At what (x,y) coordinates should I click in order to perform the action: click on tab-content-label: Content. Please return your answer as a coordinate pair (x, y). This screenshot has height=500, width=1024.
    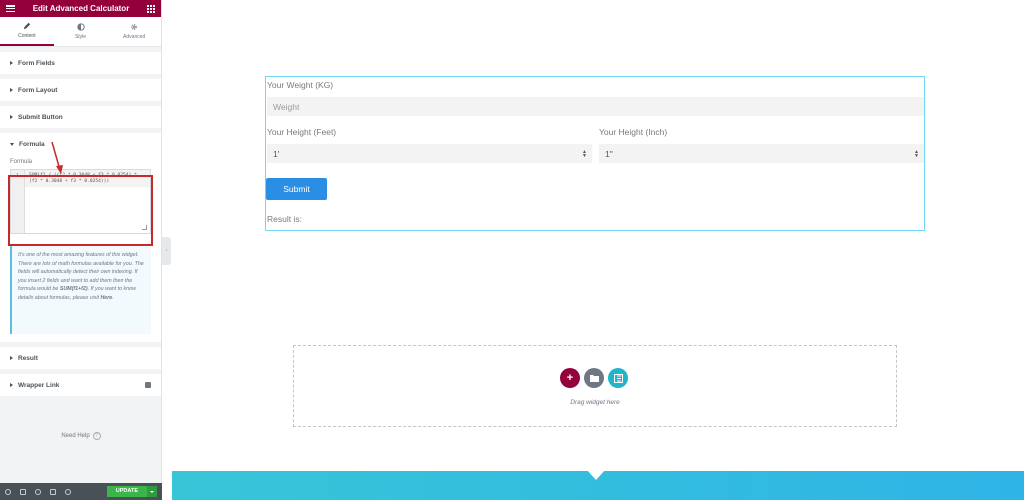
    Looking at the image, I should click on (27, 36).